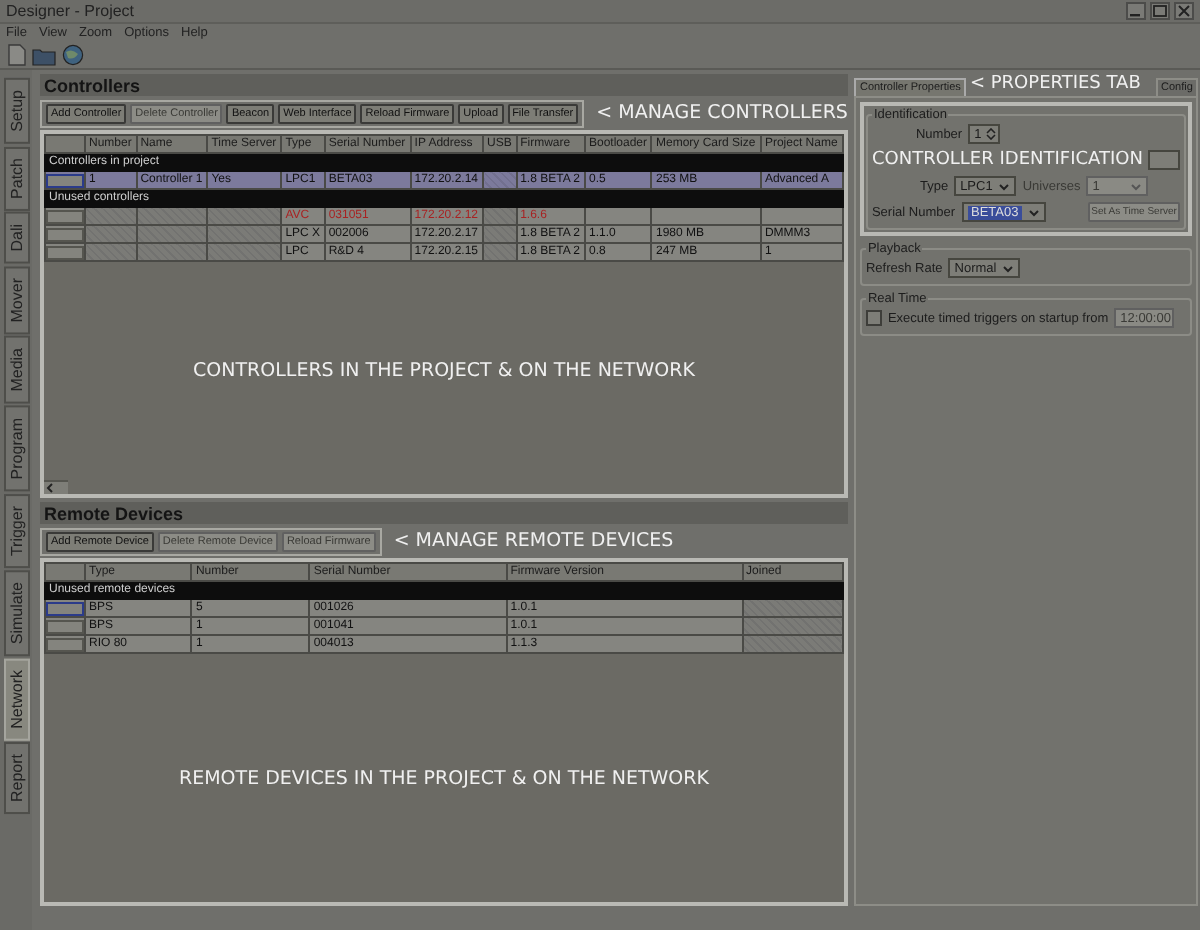  I want to click on globe-icon, so click(73, 55).